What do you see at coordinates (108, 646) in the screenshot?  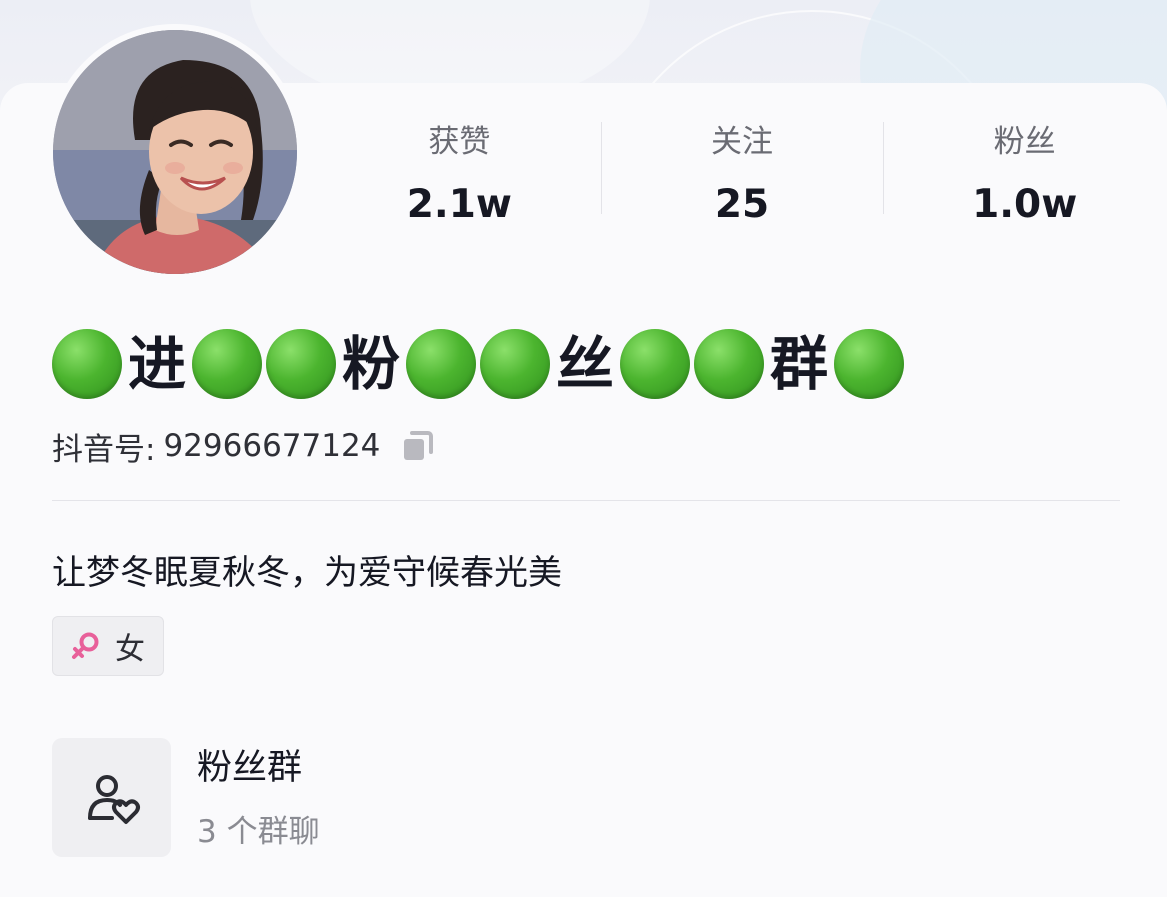 I see `gender-tag: 女` at bounding box center [108, 646].